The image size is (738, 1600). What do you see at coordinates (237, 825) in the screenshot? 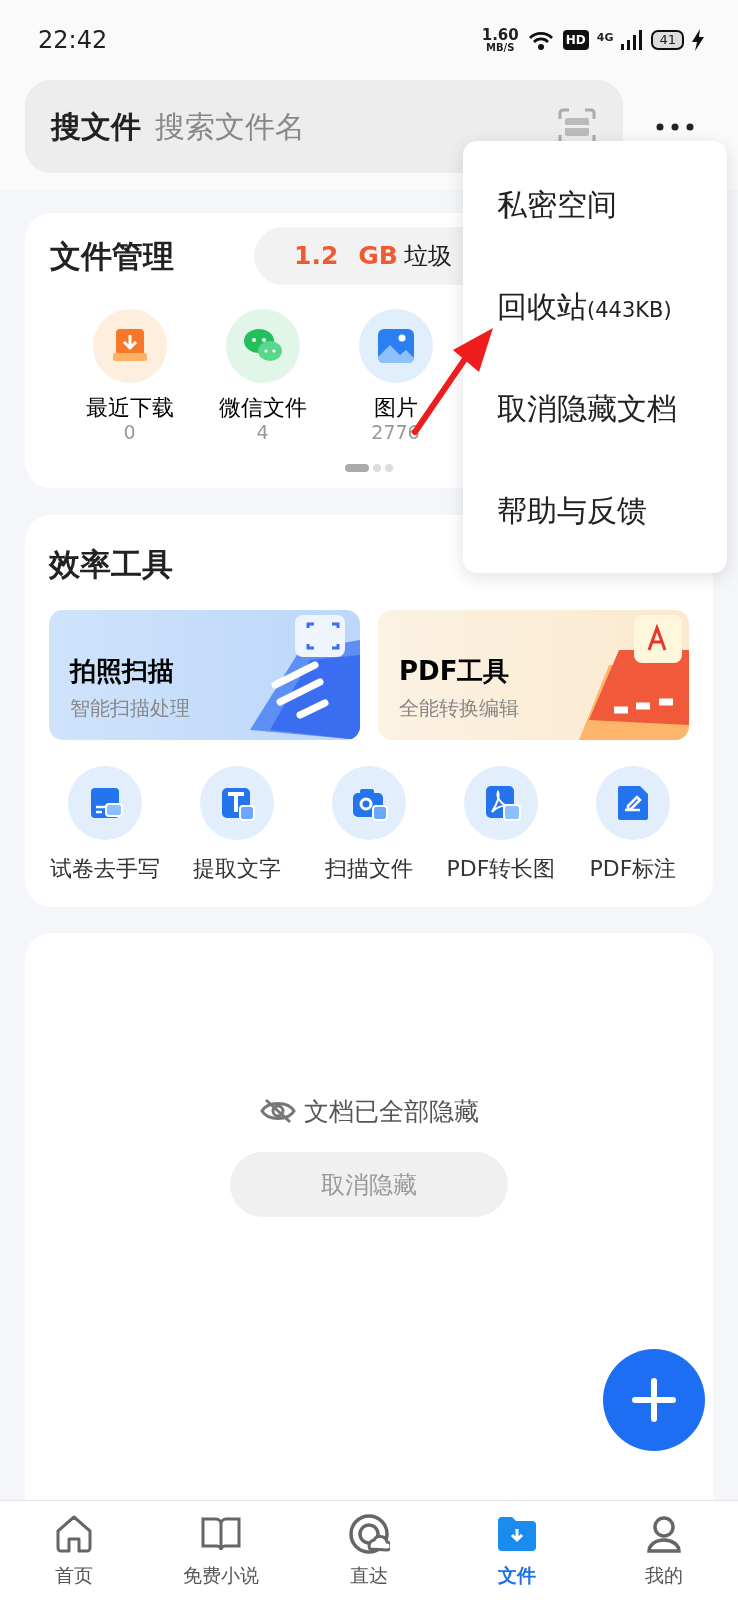
I see `tool-shortcut: 提取文字` at bounding box center [237, 825].